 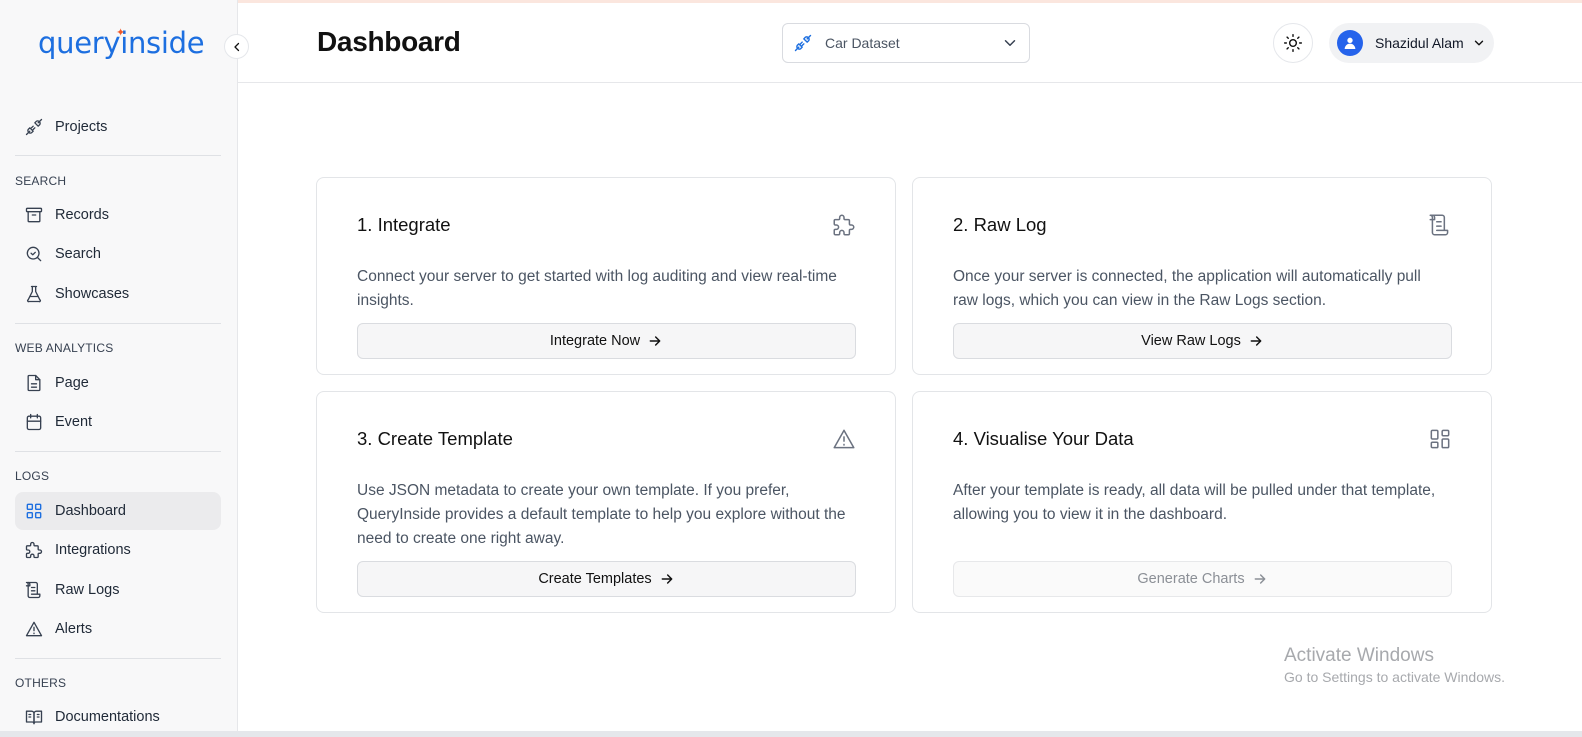 What do you see at coordinates (595, 579) in the screenshot?
I see `button-label: Create Templates` at bounding box center [595, 579].